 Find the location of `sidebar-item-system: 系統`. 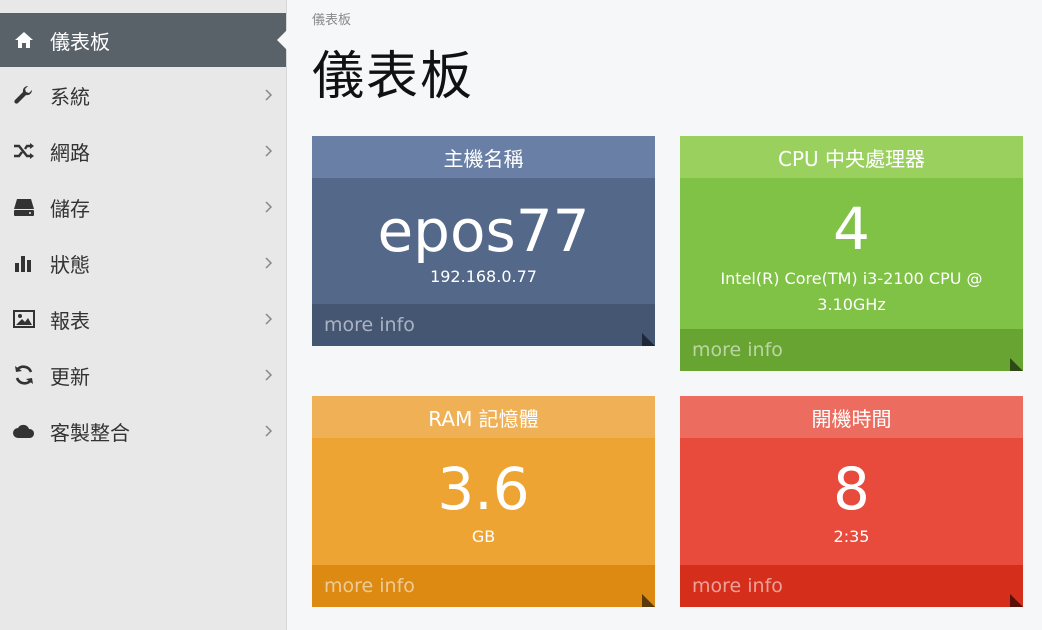

sidebar-item-system: 系統 is located at coordinates (143, 95).